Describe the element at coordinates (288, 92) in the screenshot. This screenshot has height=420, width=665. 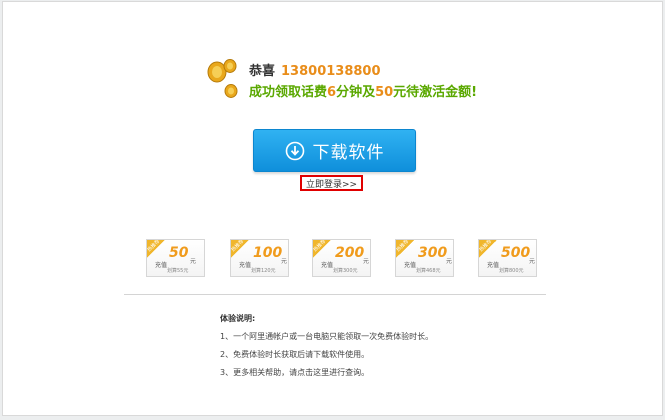
I see `reward-prefix: 成功领取话费` at that location.